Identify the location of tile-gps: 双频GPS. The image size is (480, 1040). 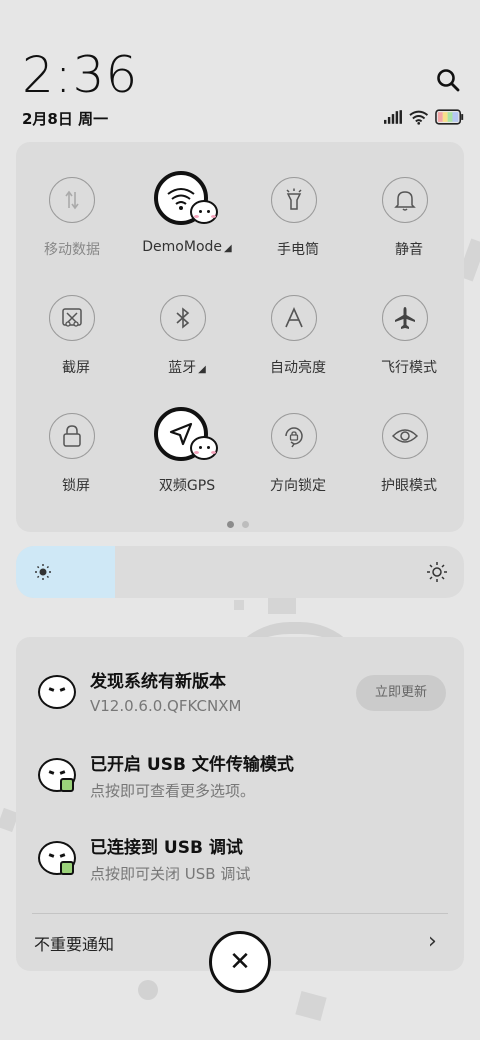
(182, 436).